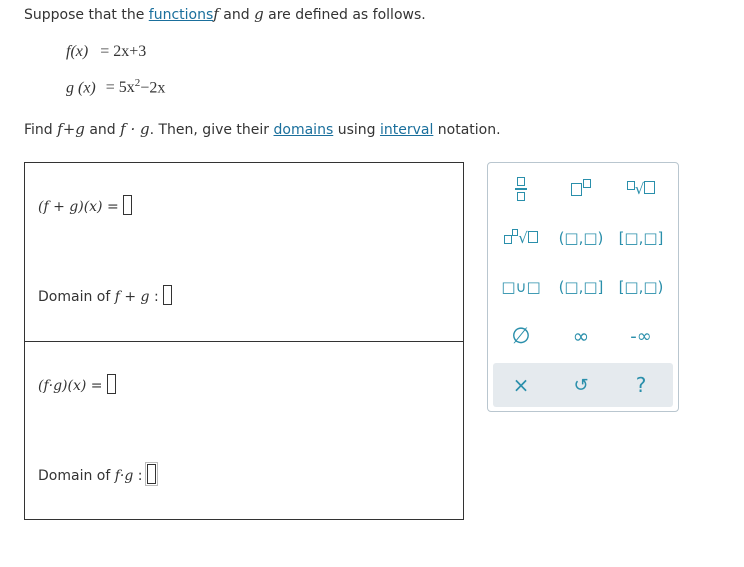 The width and height of the screenshot is (744, 567). I want to click on closed-open-interval-icon: [□,□), so click(641, 287).